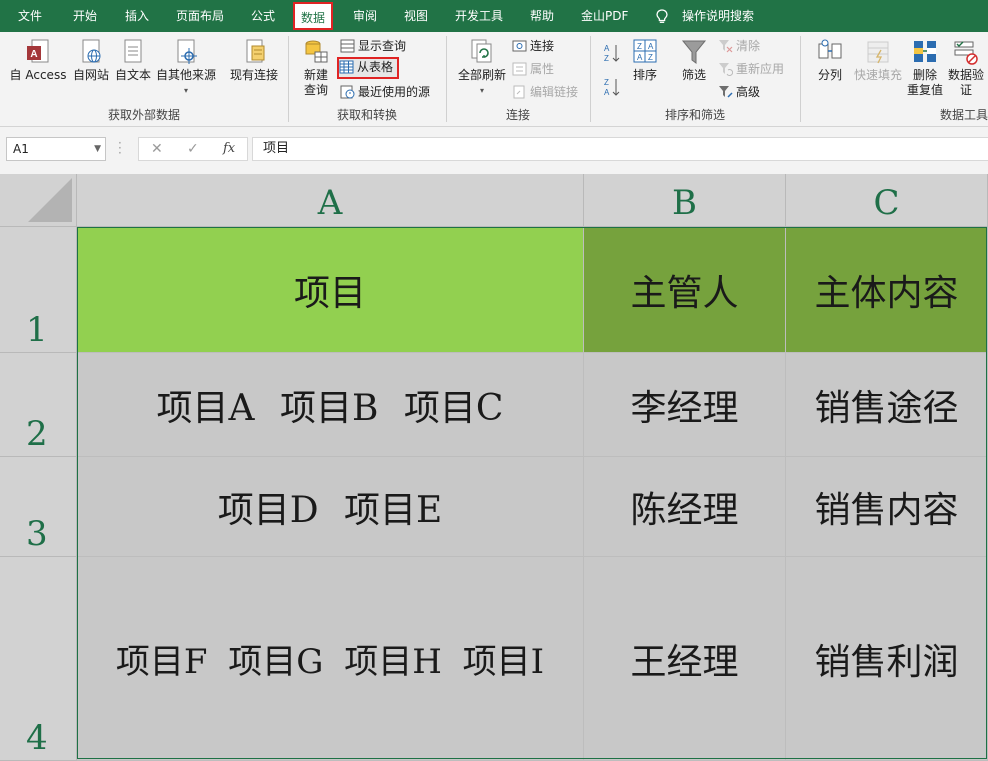  Describe the element at coordinates (966, 52) in the screenshot. I see `data-validation-icon` at that location.